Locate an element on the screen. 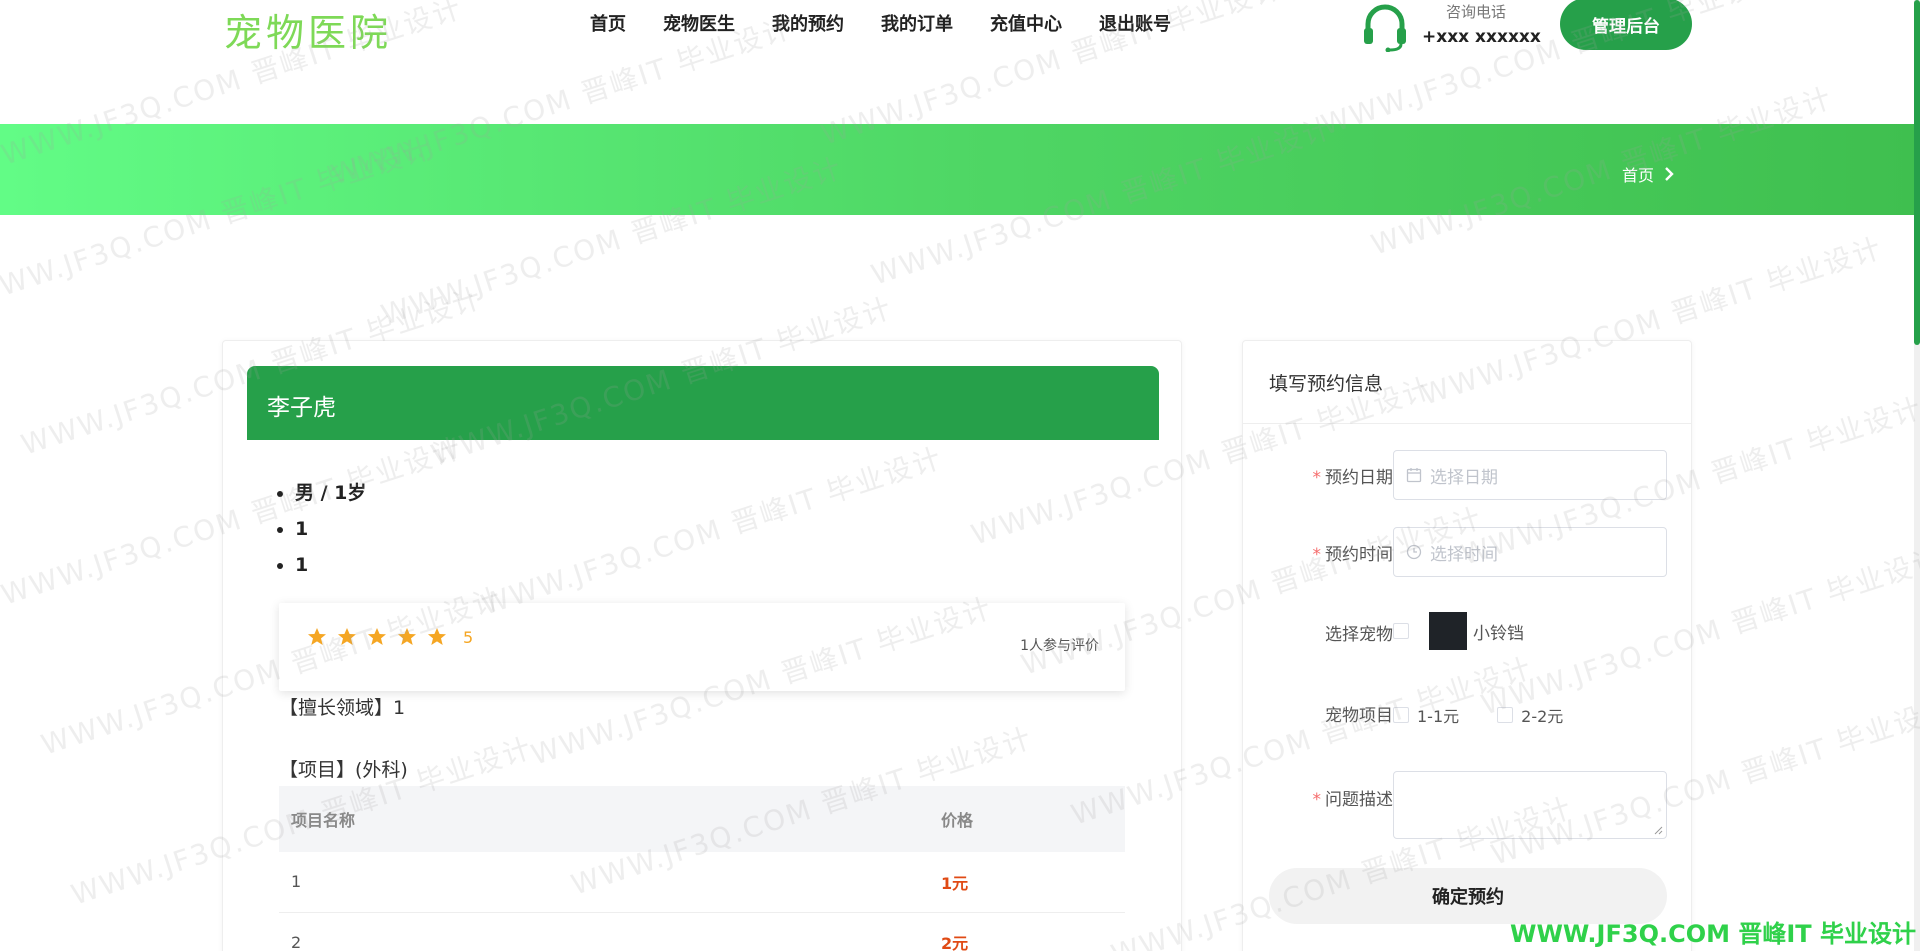 This screenshot has width=1920, height=951. description-textarea is located at coordinates (1530, 805).